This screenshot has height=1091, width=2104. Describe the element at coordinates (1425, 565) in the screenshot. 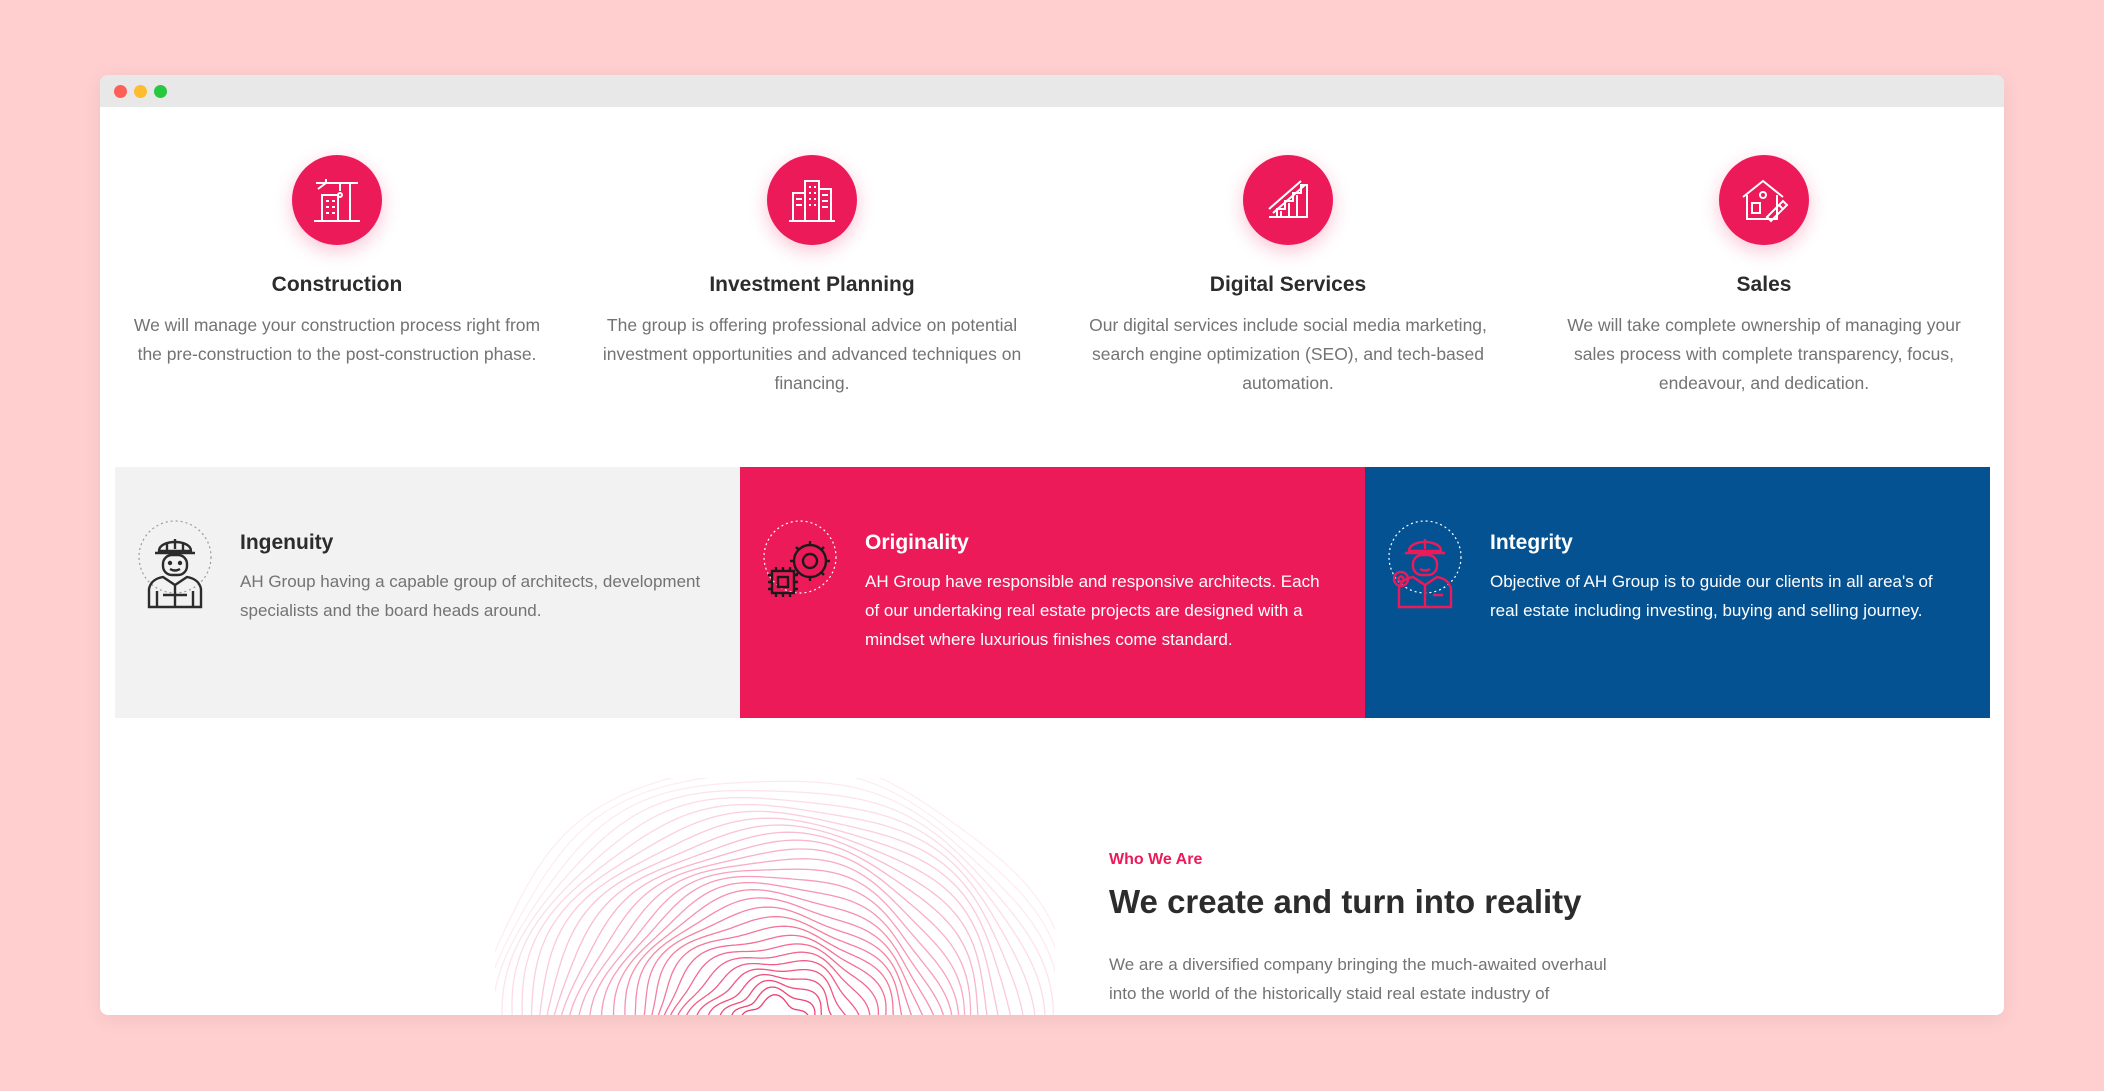

I see `engineer-icon` at that location.